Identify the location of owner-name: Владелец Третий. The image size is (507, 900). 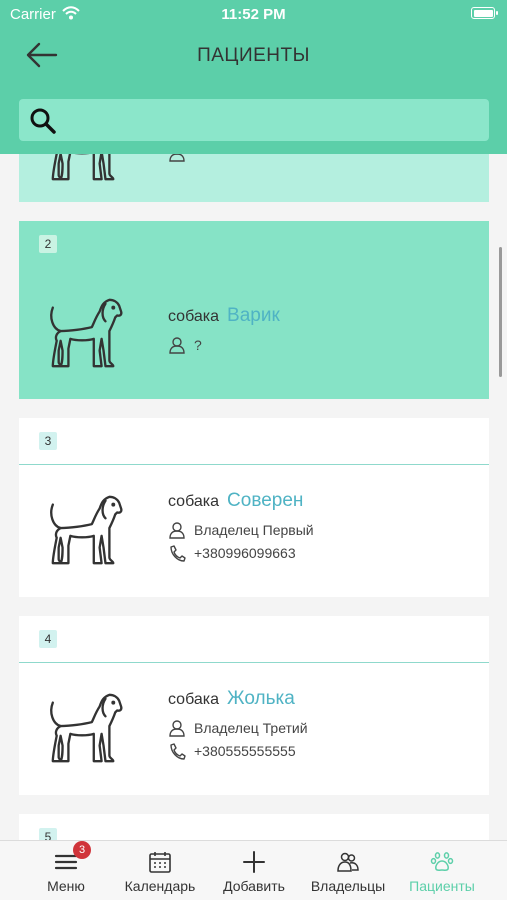
(251, 728).